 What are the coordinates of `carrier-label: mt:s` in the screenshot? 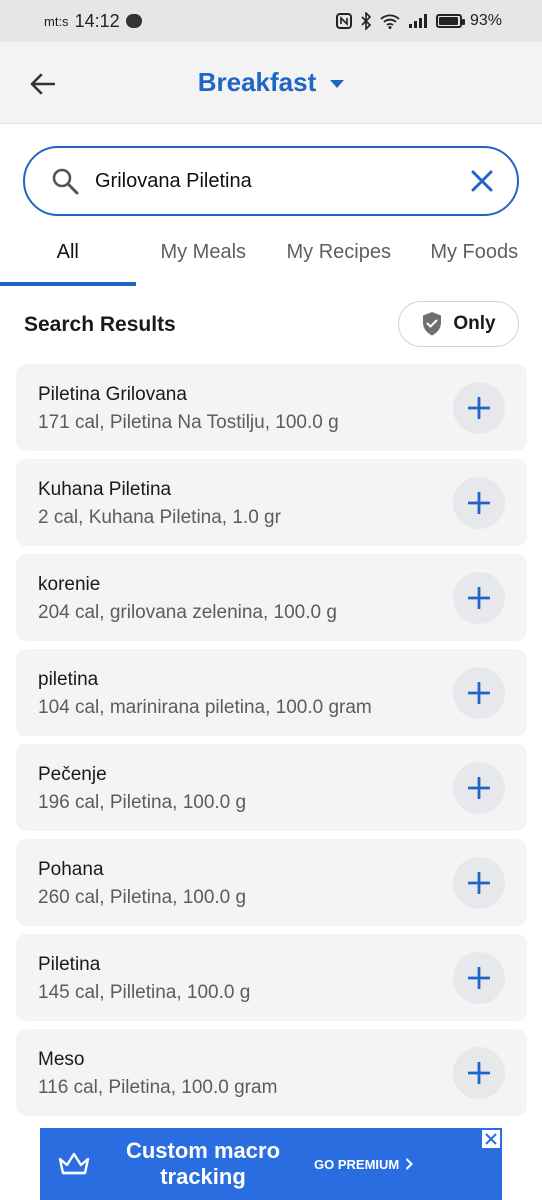 It's located at (56, 21).